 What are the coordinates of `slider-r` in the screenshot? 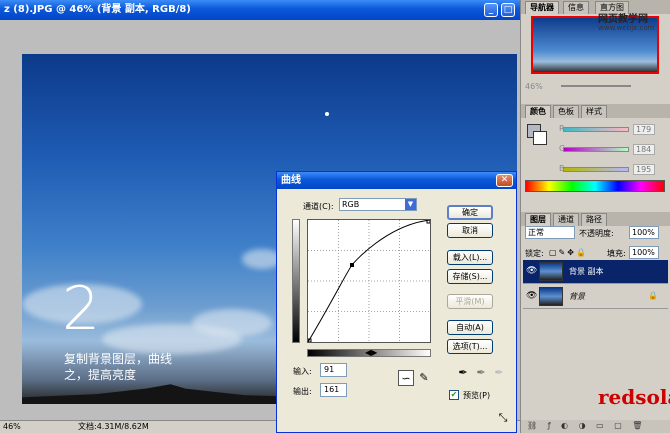 It's located at (596, 129).